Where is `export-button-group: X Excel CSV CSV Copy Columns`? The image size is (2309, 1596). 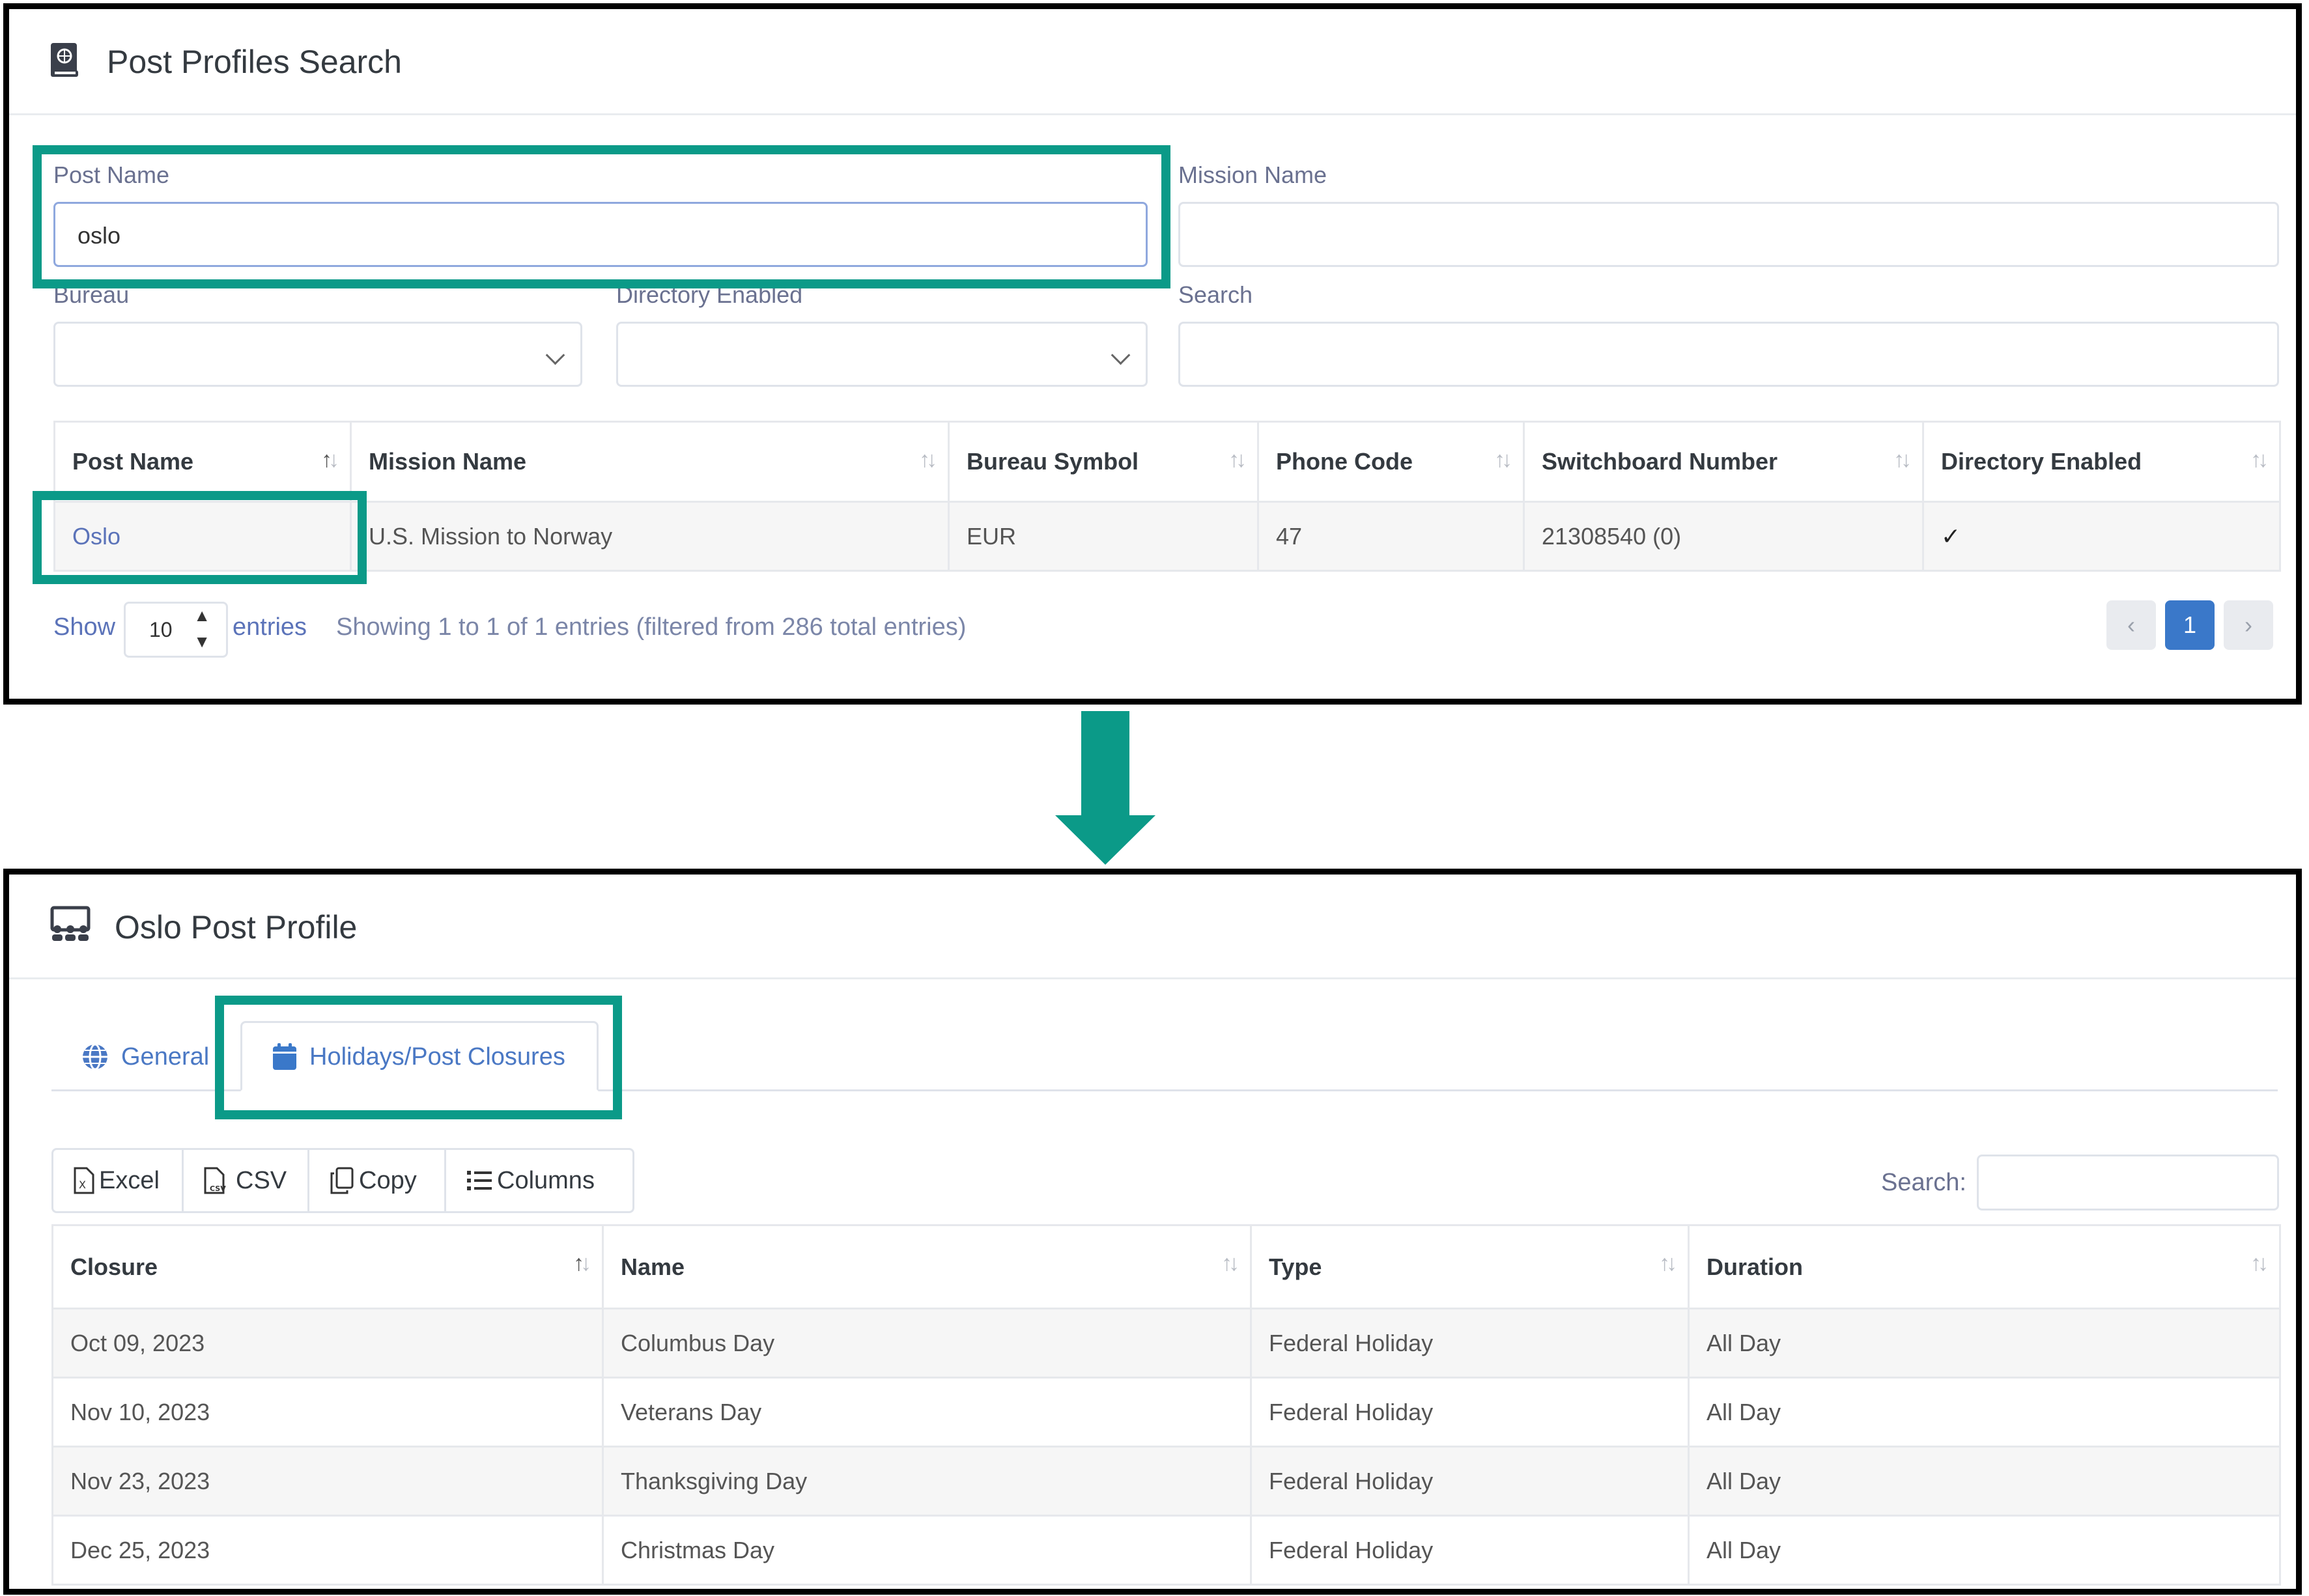
export-button-group: X Excel CSV CSV Copy Columns is located at coordinates (343, 1181).